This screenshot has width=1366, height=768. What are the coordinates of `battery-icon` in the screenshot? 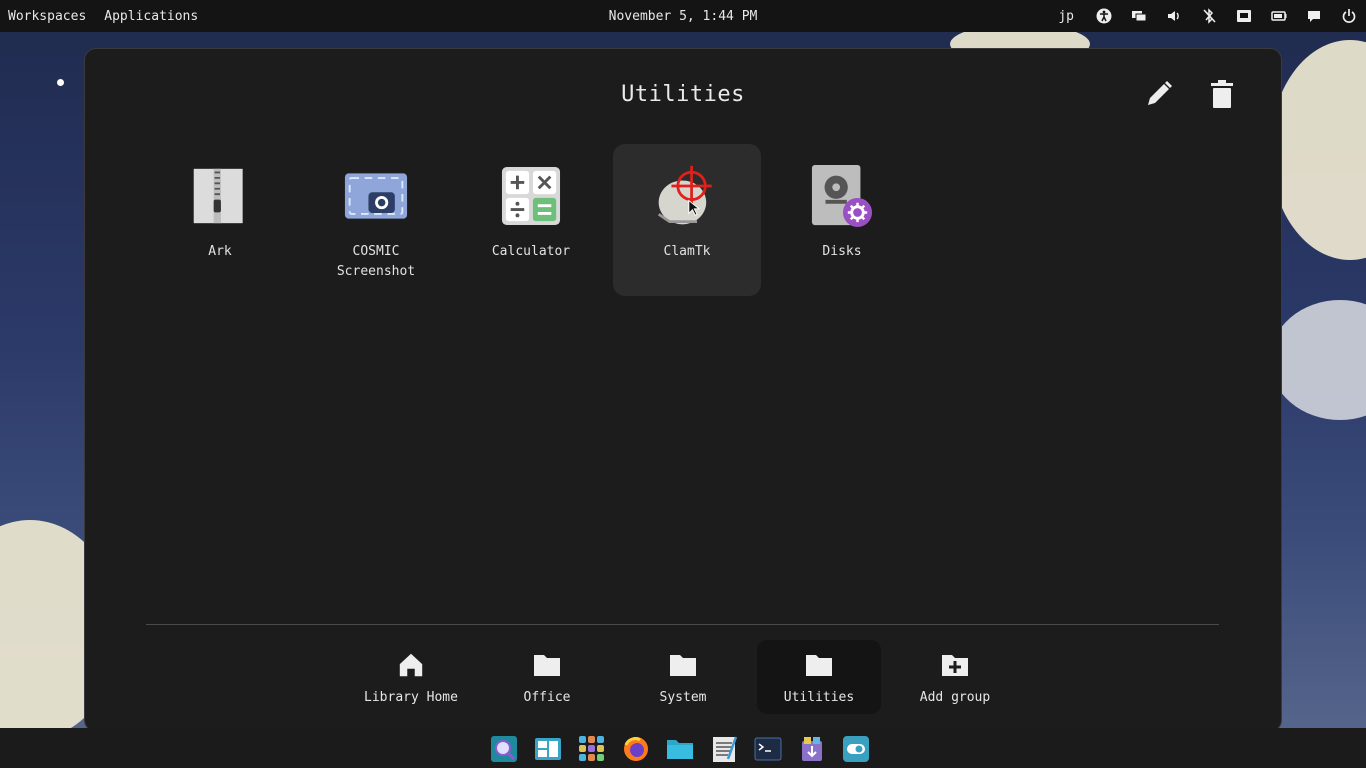 It's located at (1279, 16).